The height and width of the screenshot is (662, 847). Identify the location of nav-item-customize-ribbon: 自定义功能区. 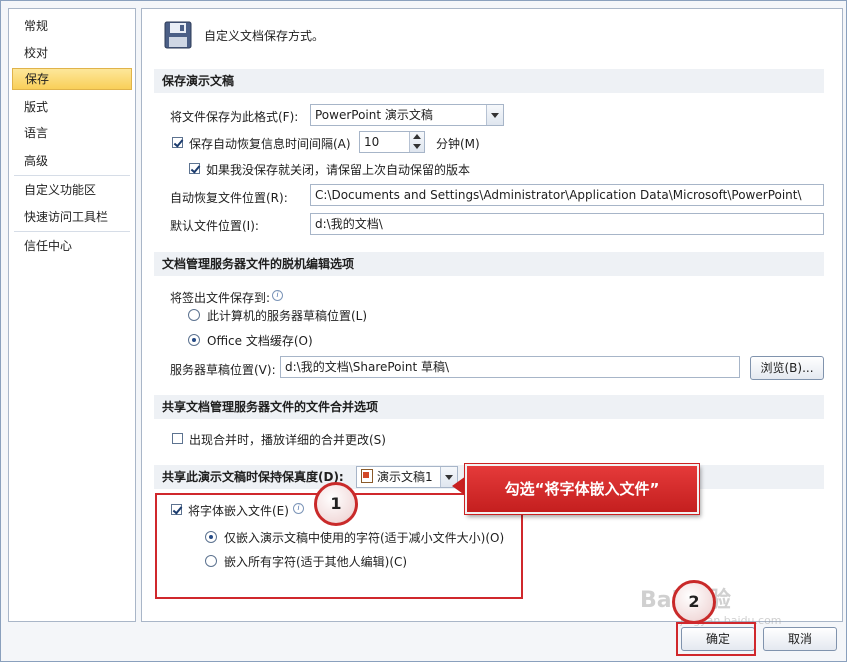
(72, 190).